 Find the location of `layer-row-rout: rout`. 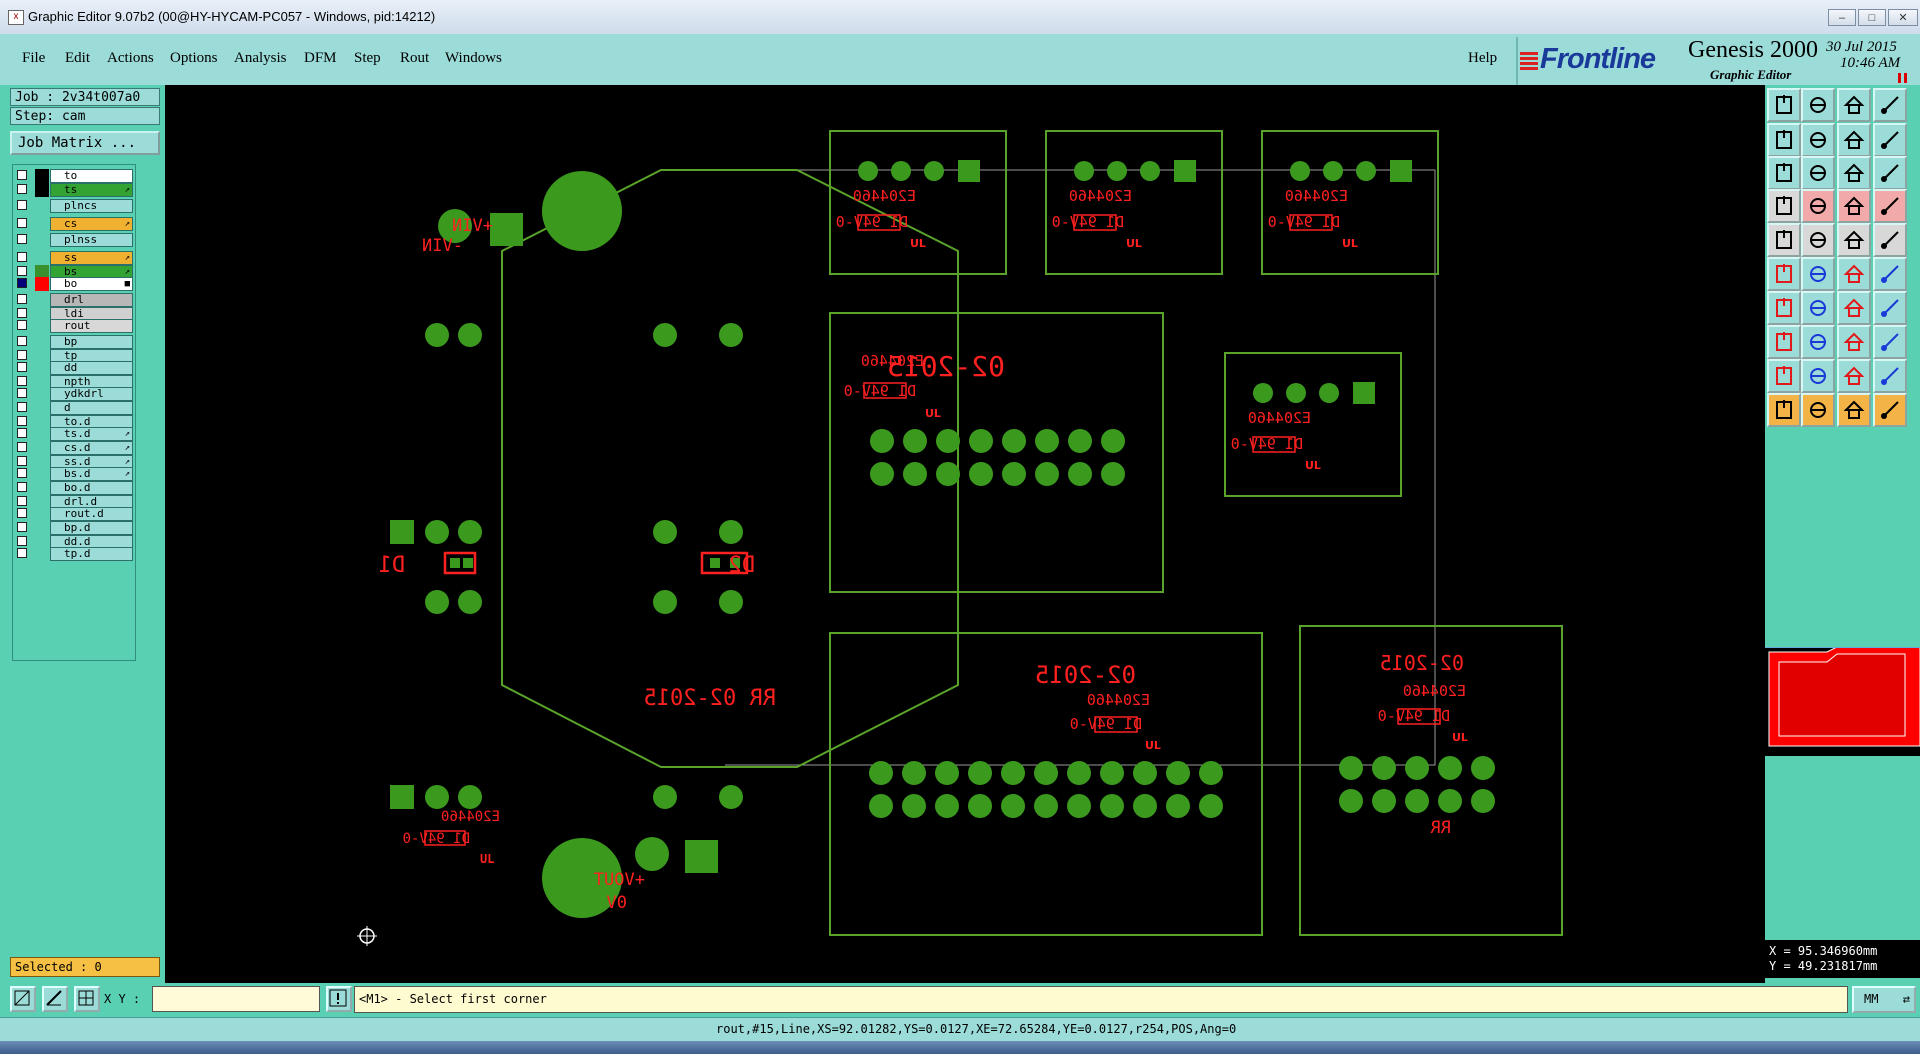

layer-row-rout: rout is located at coordinates (74, 326).